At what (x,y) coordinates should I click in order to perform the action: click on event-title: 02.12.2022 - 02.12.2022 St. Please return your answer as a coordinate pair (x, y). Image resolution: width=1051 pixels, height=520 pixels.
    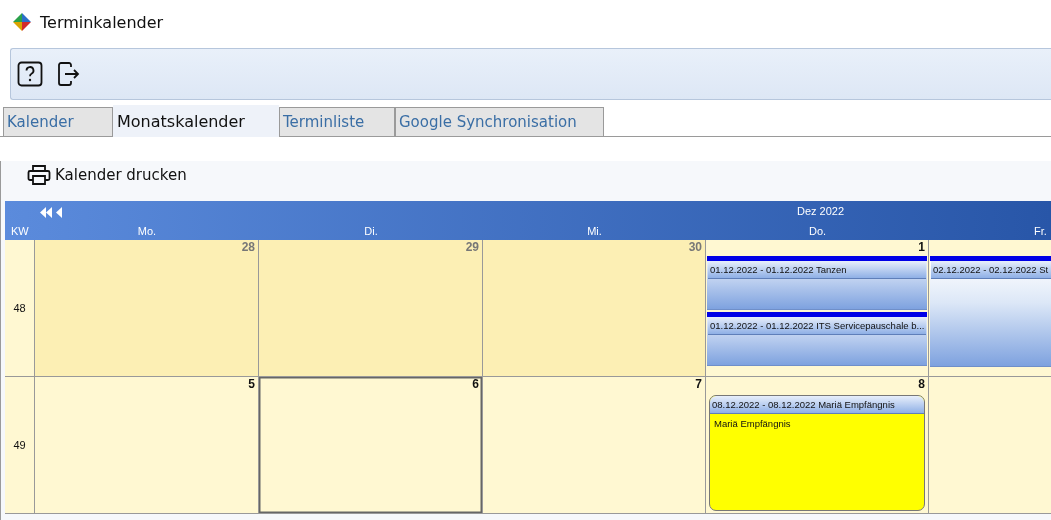
    Looking at the image, I should click on (991, 270).